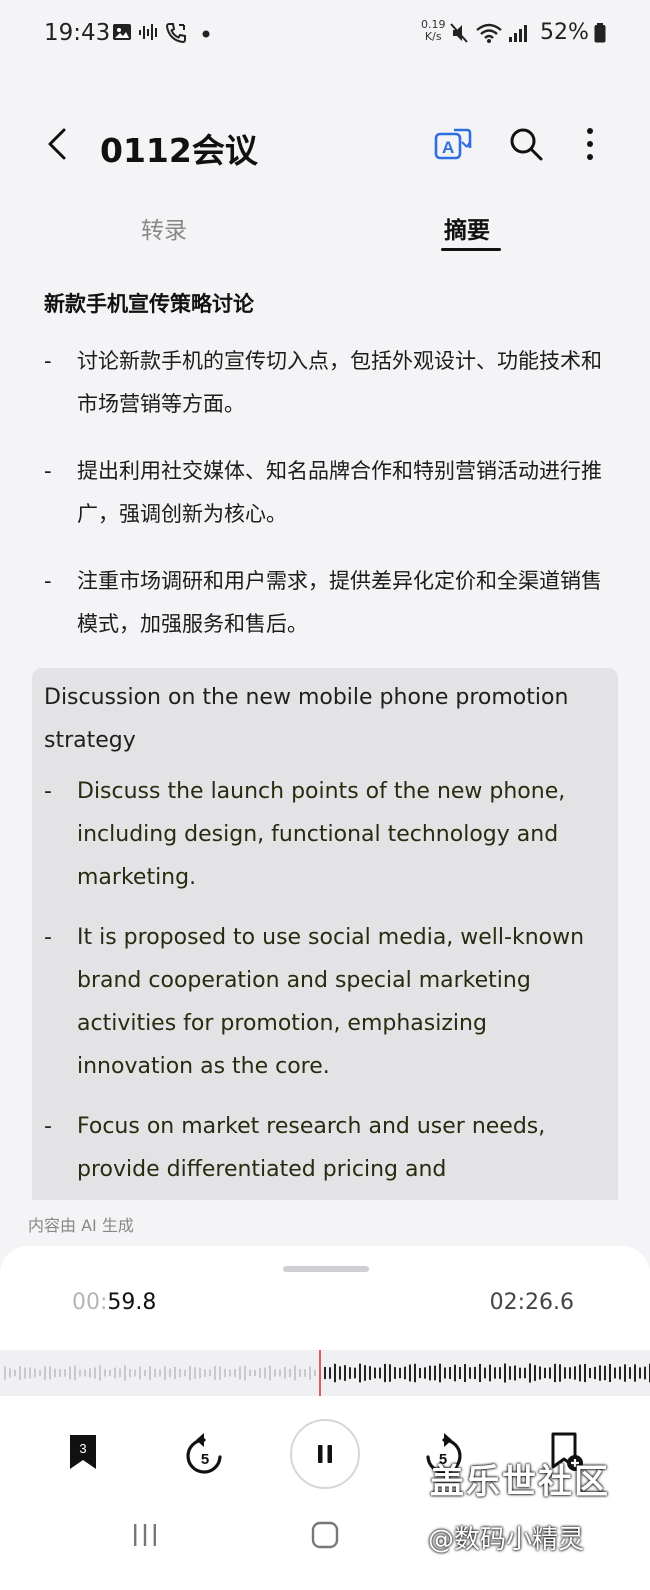 The height and width of the screenshot is (1590, 650). Describe the element at coordinates (339, 382) in the screenshot. I see `summary-bullet-text: 讨论新款手机的宣传切入点，包括外观设计、功能技术和市场营销等方面。` at that location.